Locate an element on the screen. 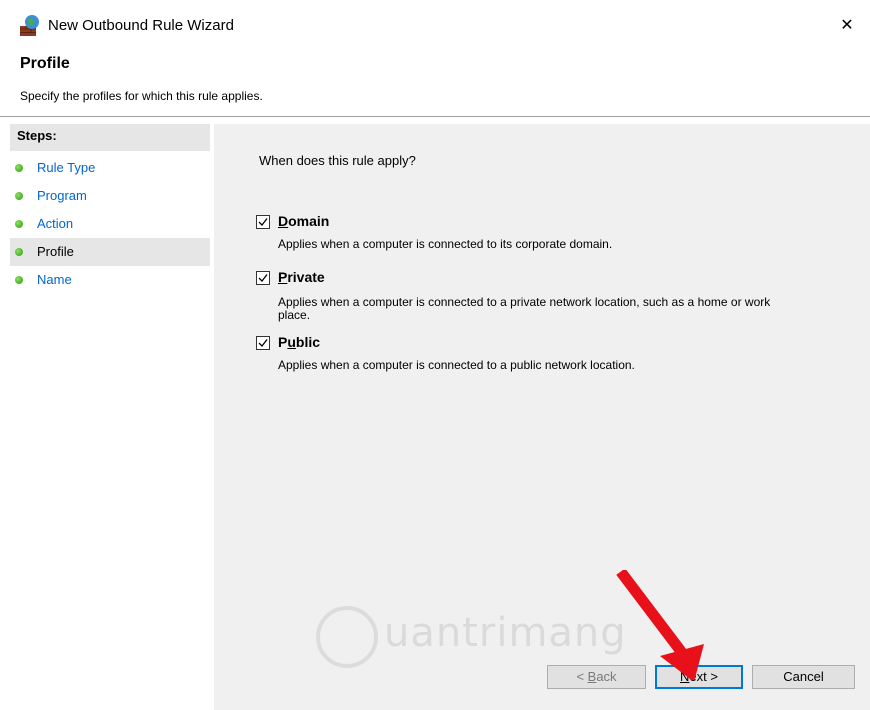  close-icon: ✕ is located at coordinates (847, 25).